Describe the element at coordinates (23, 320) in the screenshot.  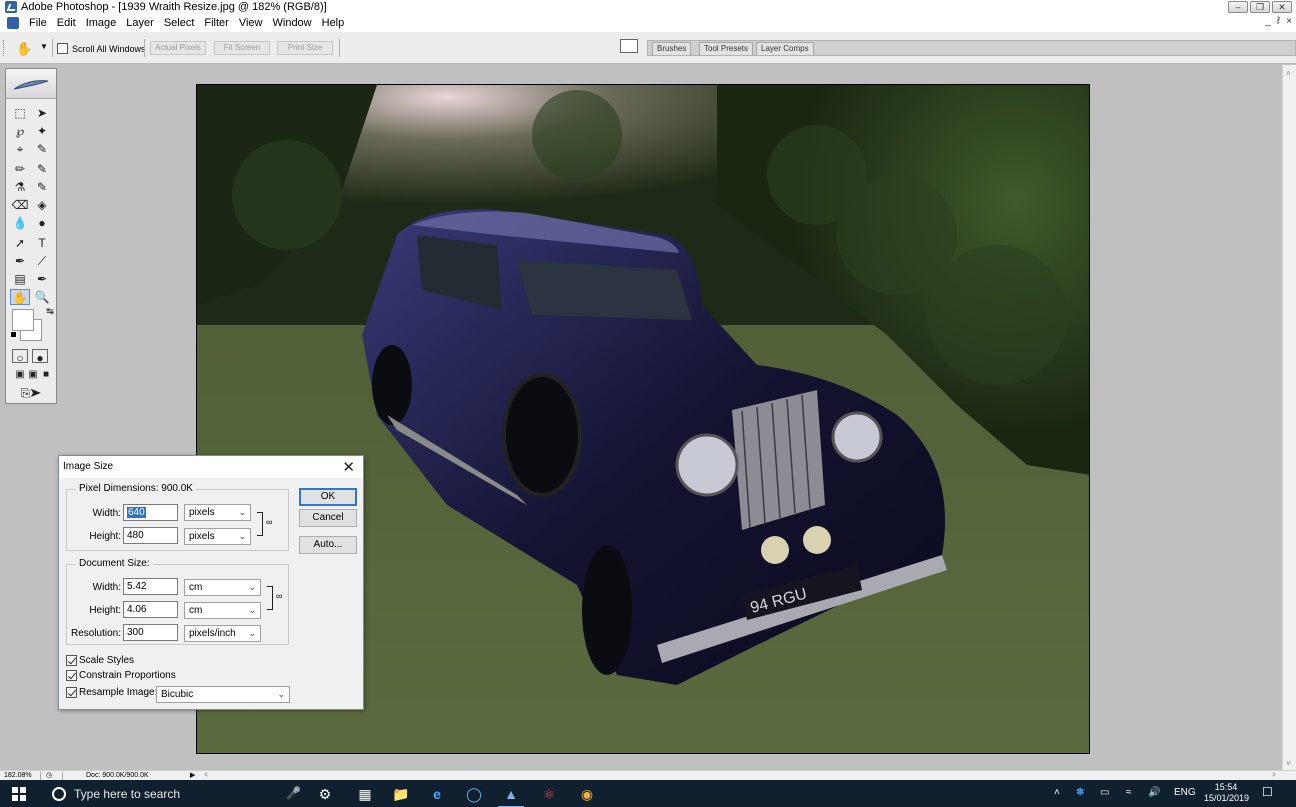
I see `foreground-color-swatch` at that location.